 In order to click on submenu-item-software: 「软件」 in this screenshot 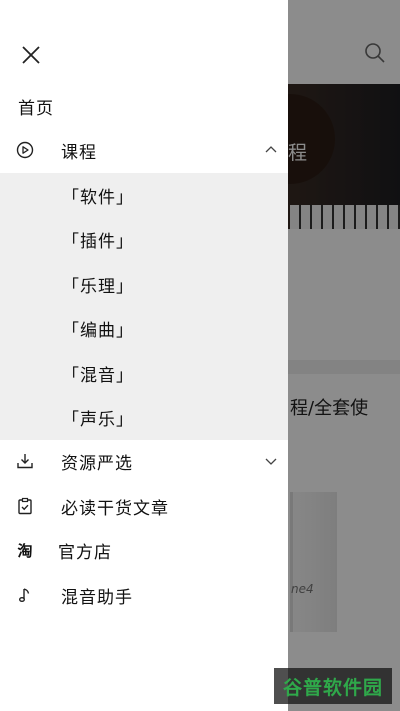, I will do `click(144, 195)`.